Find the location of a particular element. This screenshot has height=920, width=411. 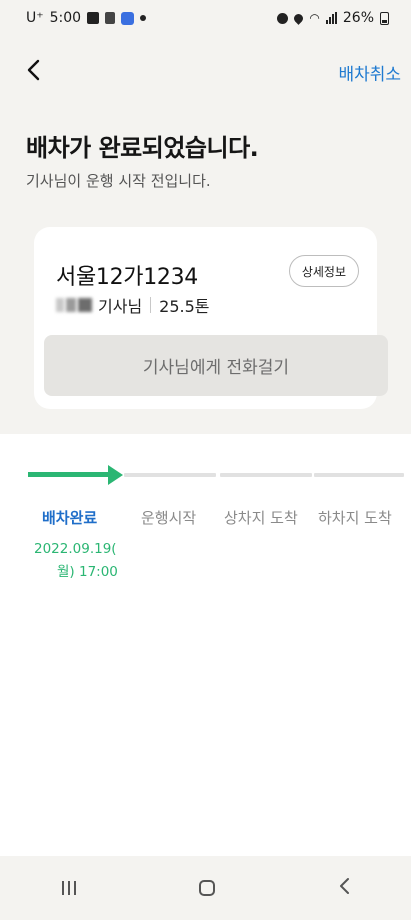

dispatch-timestamp: 2022.09.19( 월) 17:00 is located at coordinates (76, 561).